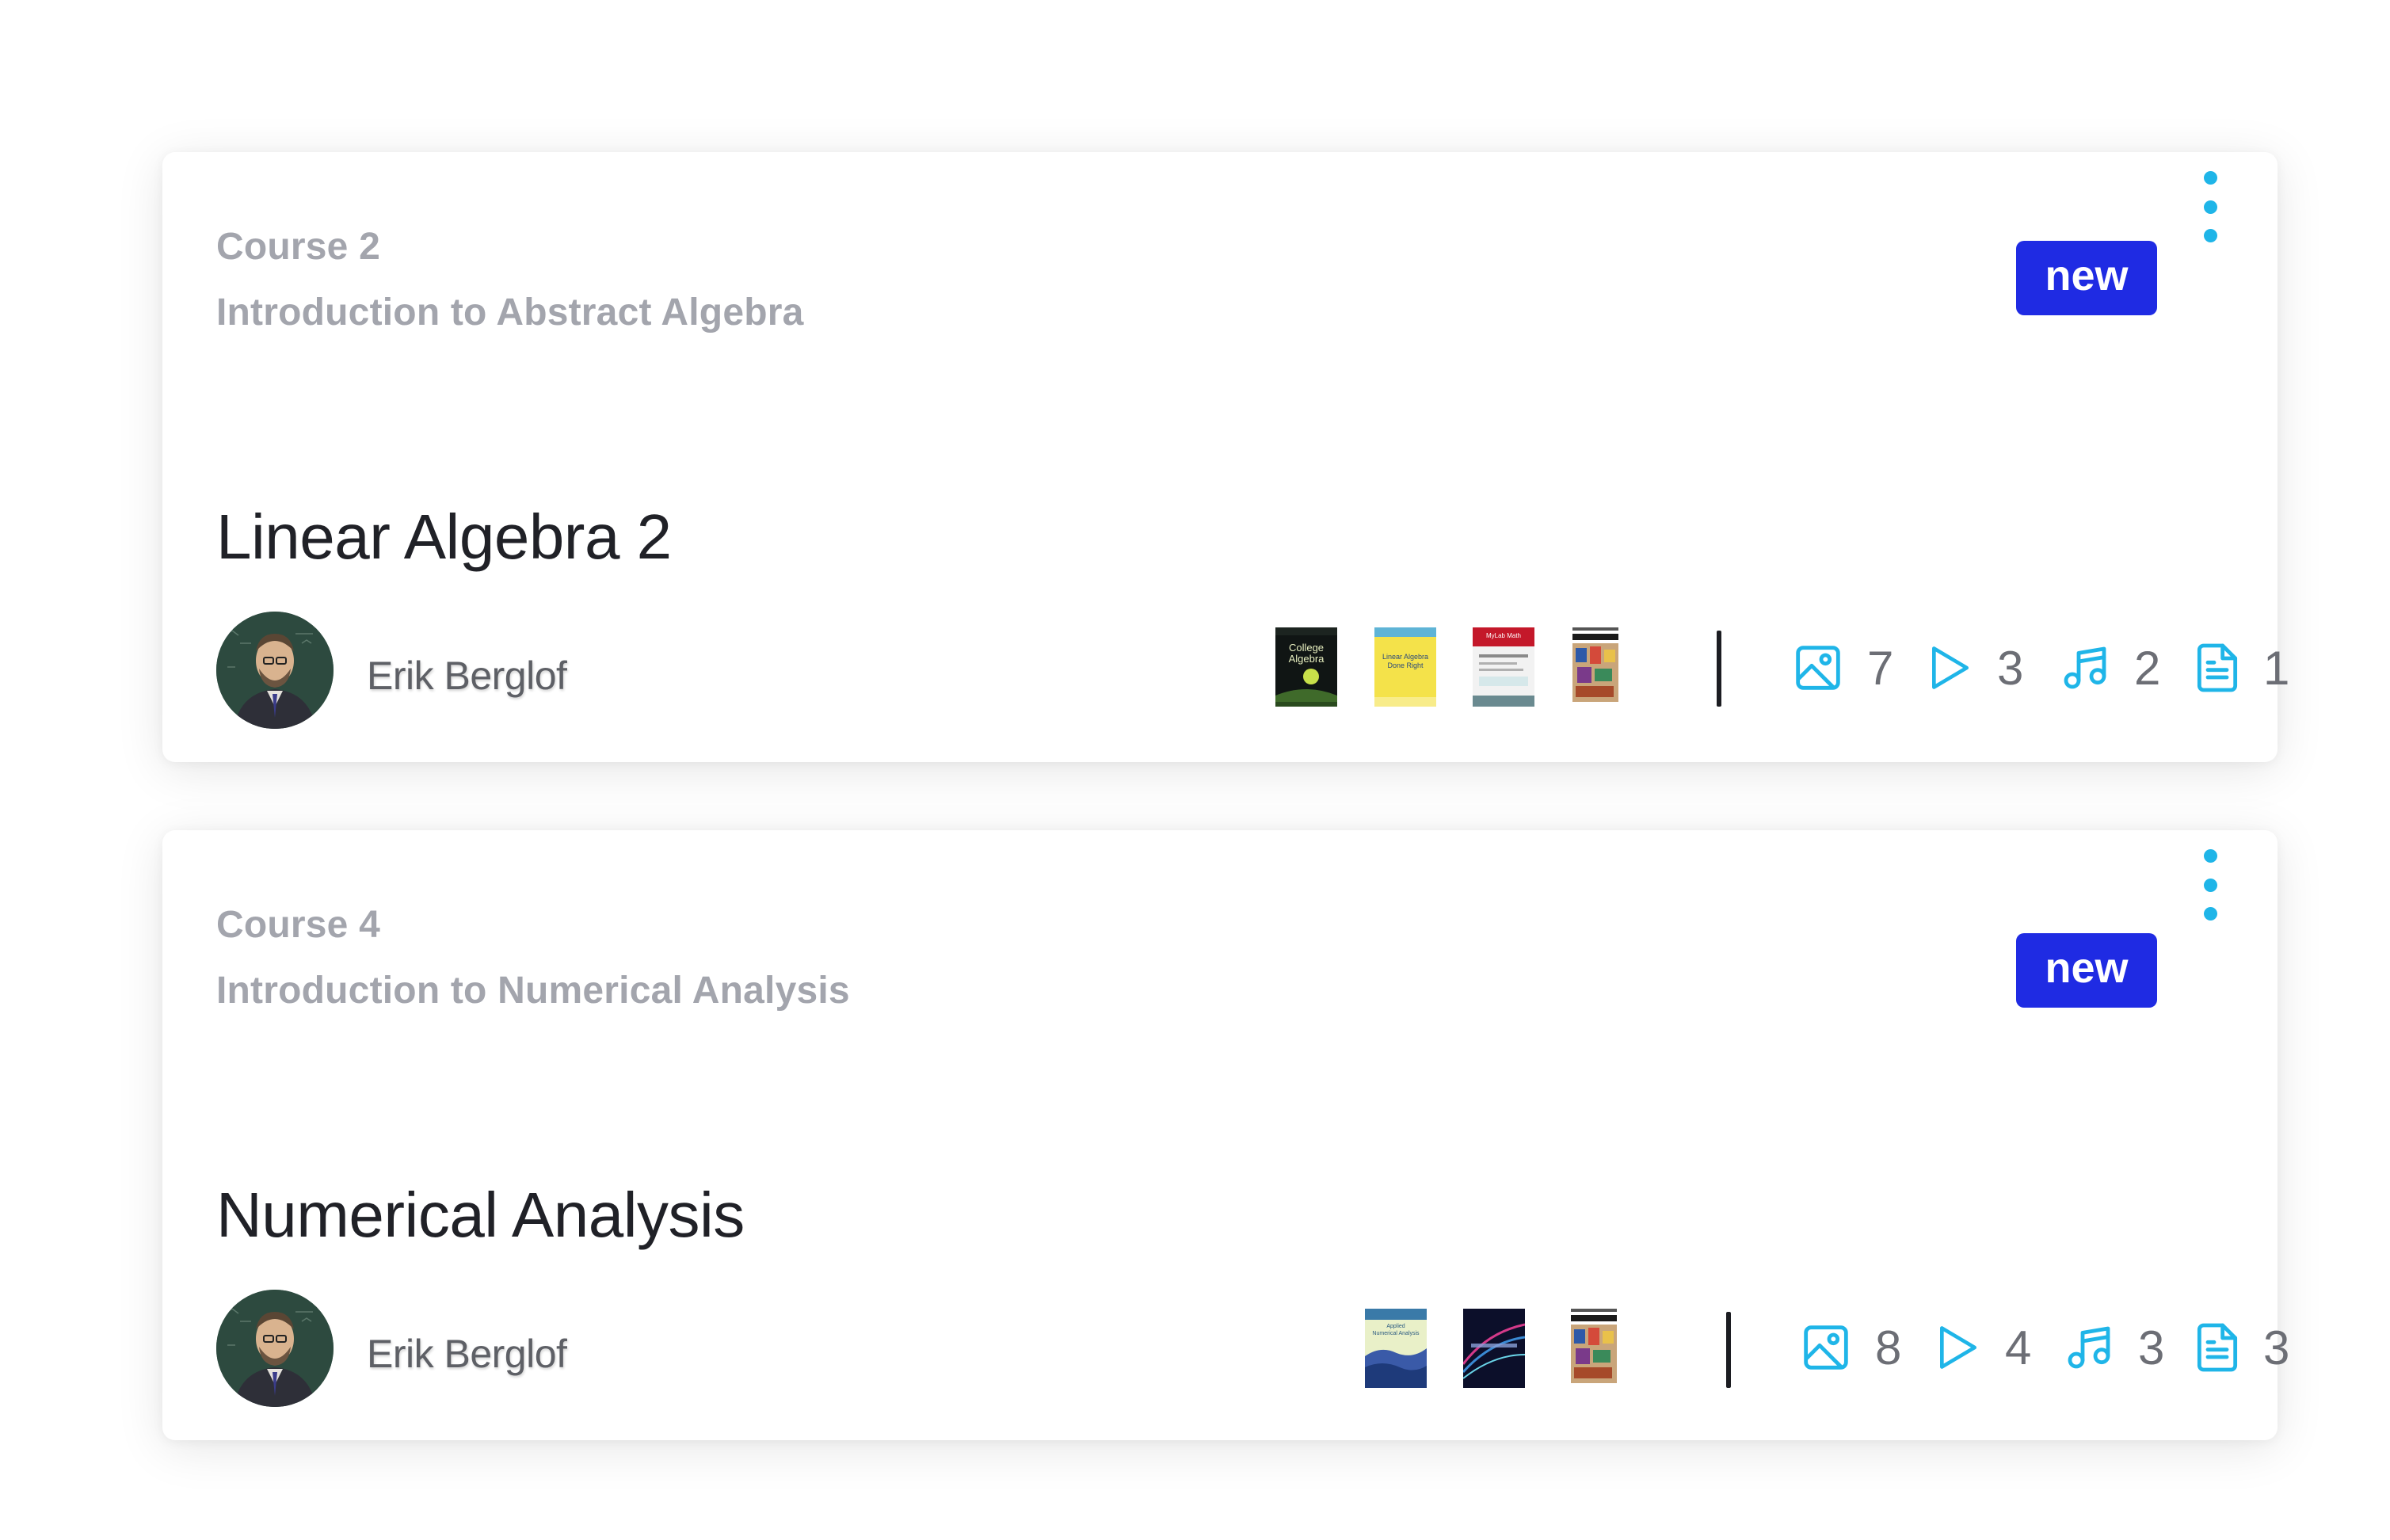  Describe the element at coordinates (2276, 1347) in the screenshot. I see `documents-count: 3` at that location.